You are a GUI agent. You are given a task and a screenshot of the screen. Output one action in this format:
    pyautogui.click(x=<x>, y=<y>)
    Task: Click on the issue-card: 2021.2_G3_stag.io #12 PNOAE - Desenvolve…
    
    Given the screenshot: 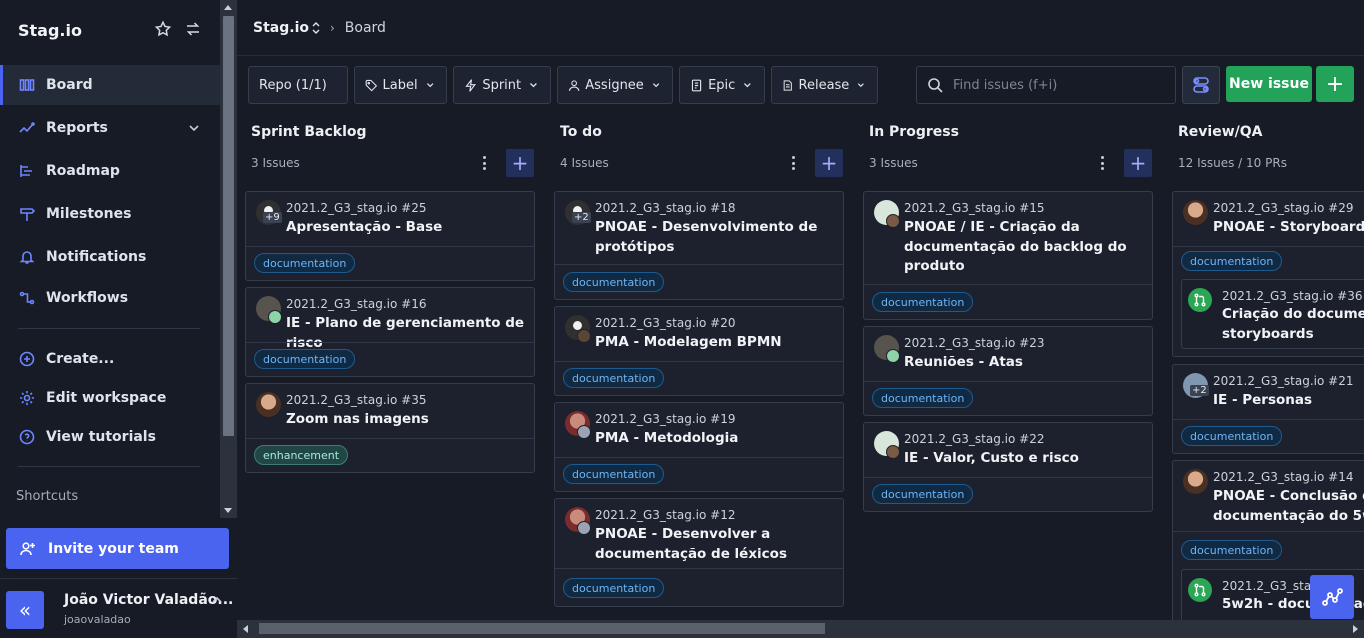 What is the action you would take?
    pyautogui.click(x=699, y=552)
    